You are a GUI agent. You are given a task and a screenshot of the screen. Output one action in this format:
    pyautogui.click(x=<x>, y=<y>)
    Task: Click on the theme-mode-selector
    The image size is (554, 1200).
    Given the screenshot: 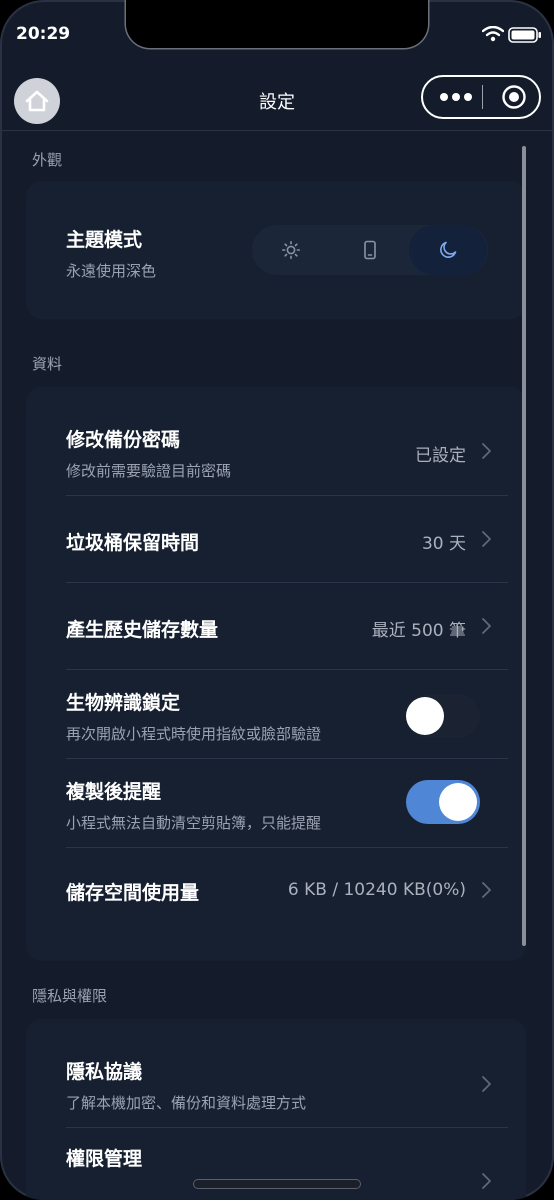 What is the action you would take?
    pyautogui.click(x=370, y=250)
    